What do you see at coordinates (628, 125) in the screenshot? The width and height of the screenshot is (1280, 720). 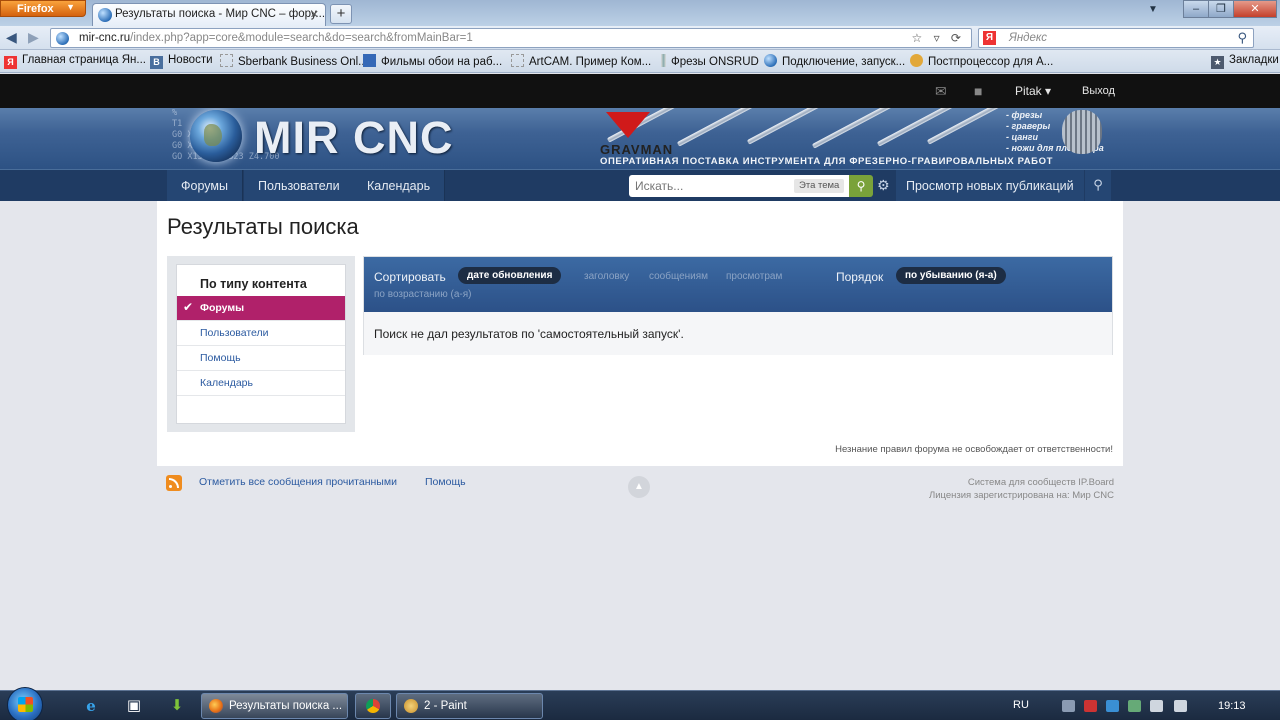 I see `gravman-arrow-icon` at bounding box center [628, 125].